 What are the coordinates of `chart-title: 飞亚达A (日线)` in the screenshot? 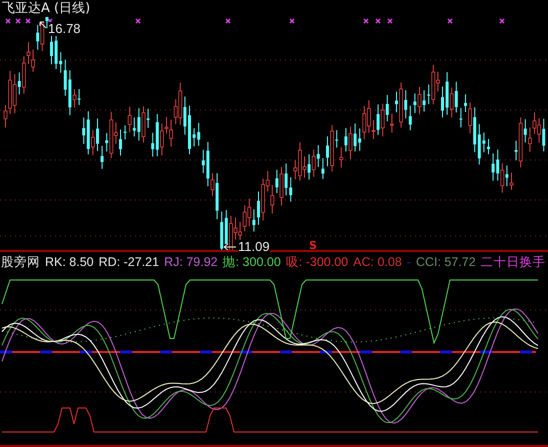 It's located at (47, 9).